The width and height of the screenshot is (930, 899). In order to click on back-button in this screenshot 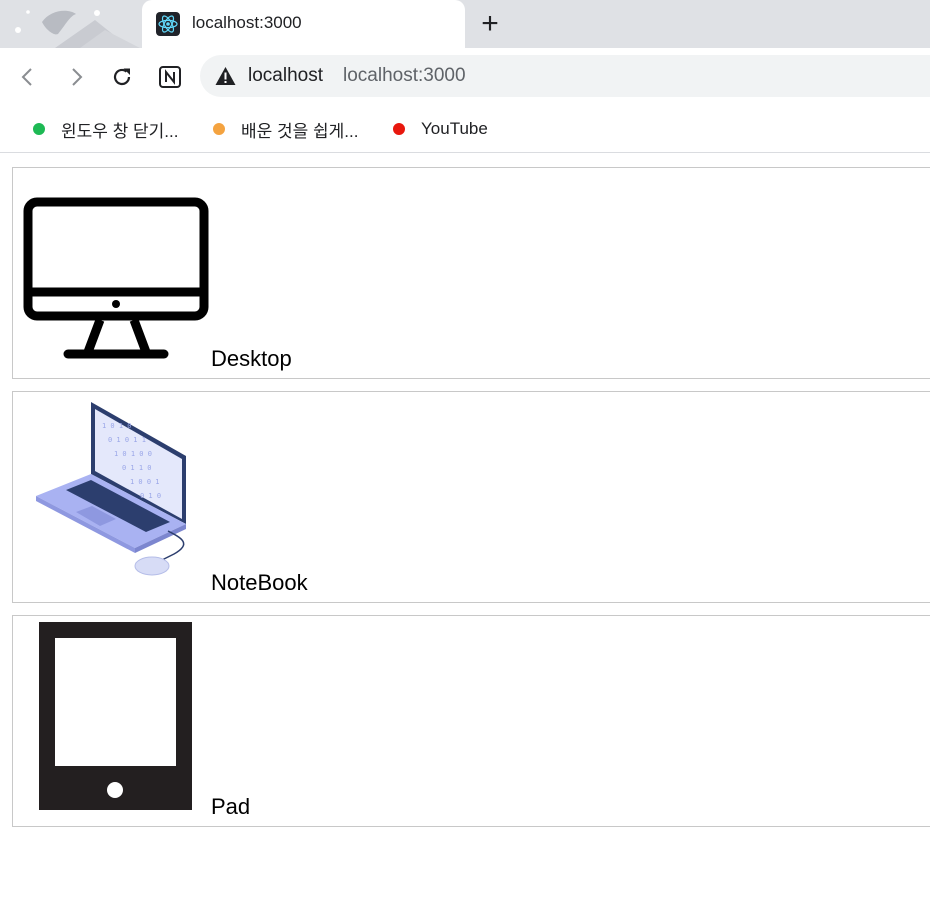, I will do `click(28, 77)`.